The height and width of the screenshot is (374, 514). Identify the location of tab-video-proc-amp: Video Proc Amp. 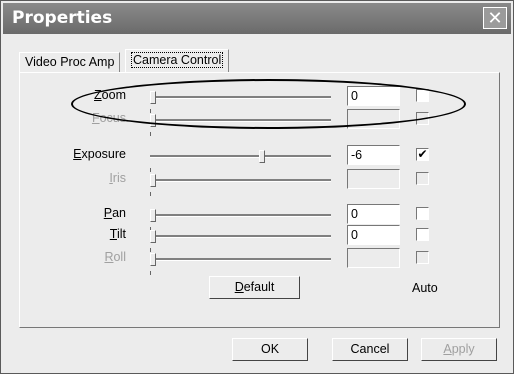
(70, 62).